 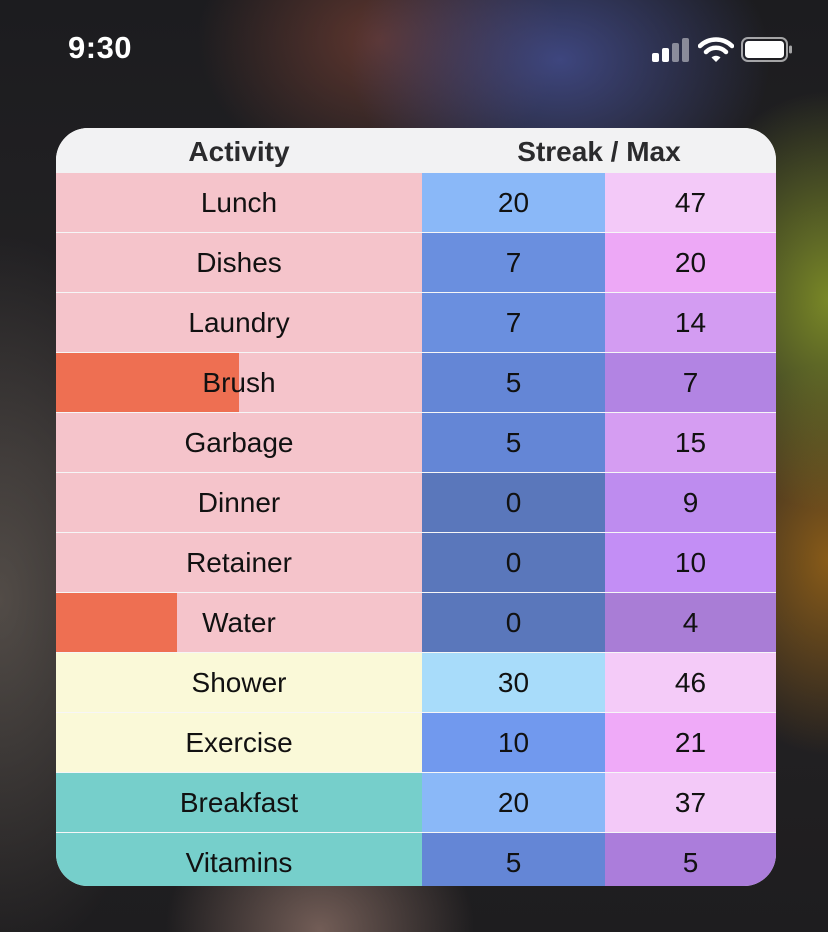 I want to click on activity-cell: Dinner, so click(x=239, y=502).